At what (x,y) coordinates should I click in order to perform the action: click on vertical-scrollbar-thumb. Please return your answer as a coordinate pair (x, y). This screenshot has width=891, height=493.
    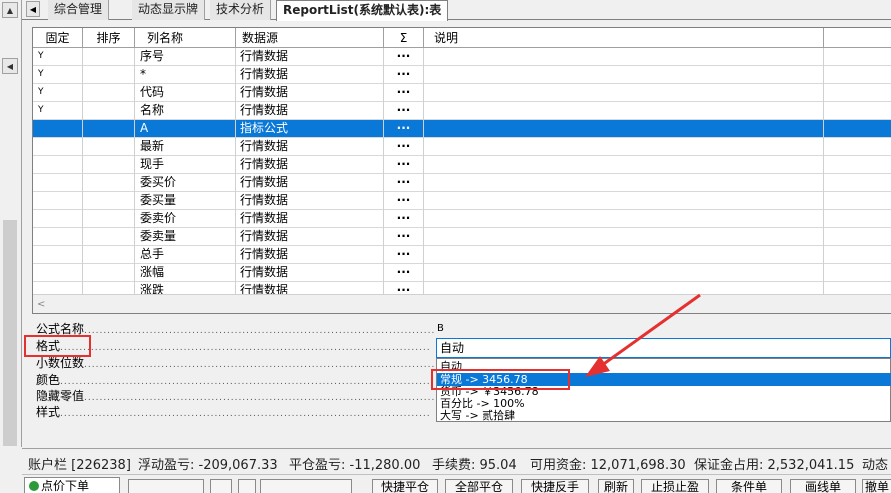
    Looking at the image, I should click on (10, 333).